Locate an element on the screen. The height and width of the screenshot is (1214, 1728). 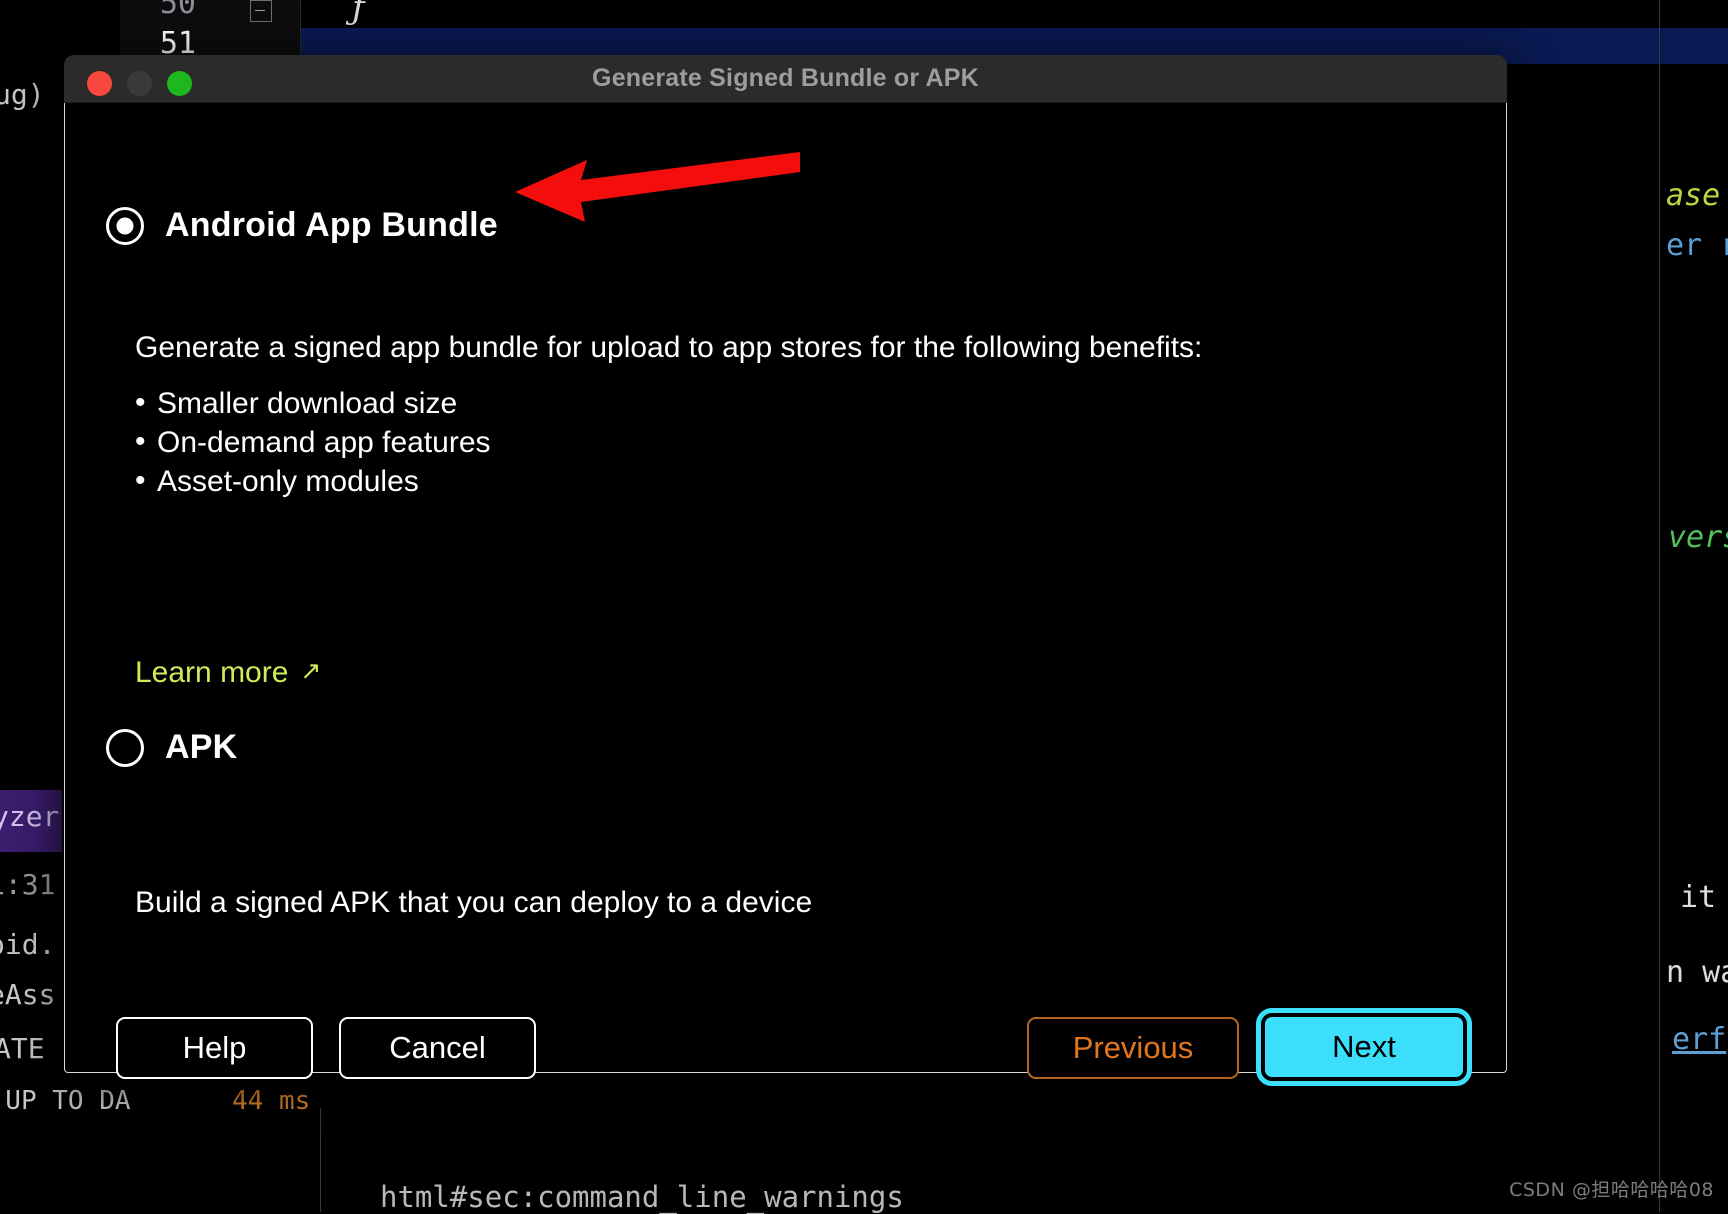
previous-button: Previous is located at coordinates (1133, 1048).